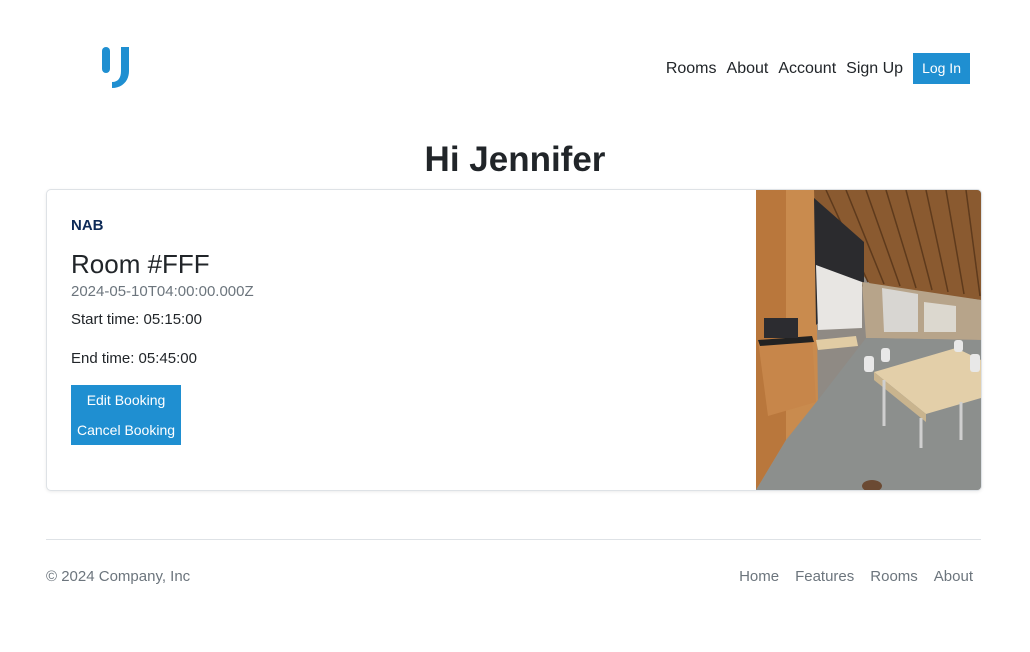 The image size is (1030, 652). Describe the element at coordinates (126, 430) in the screenshot. I see `cancel-booking-button: Cancel Booking` at that location.